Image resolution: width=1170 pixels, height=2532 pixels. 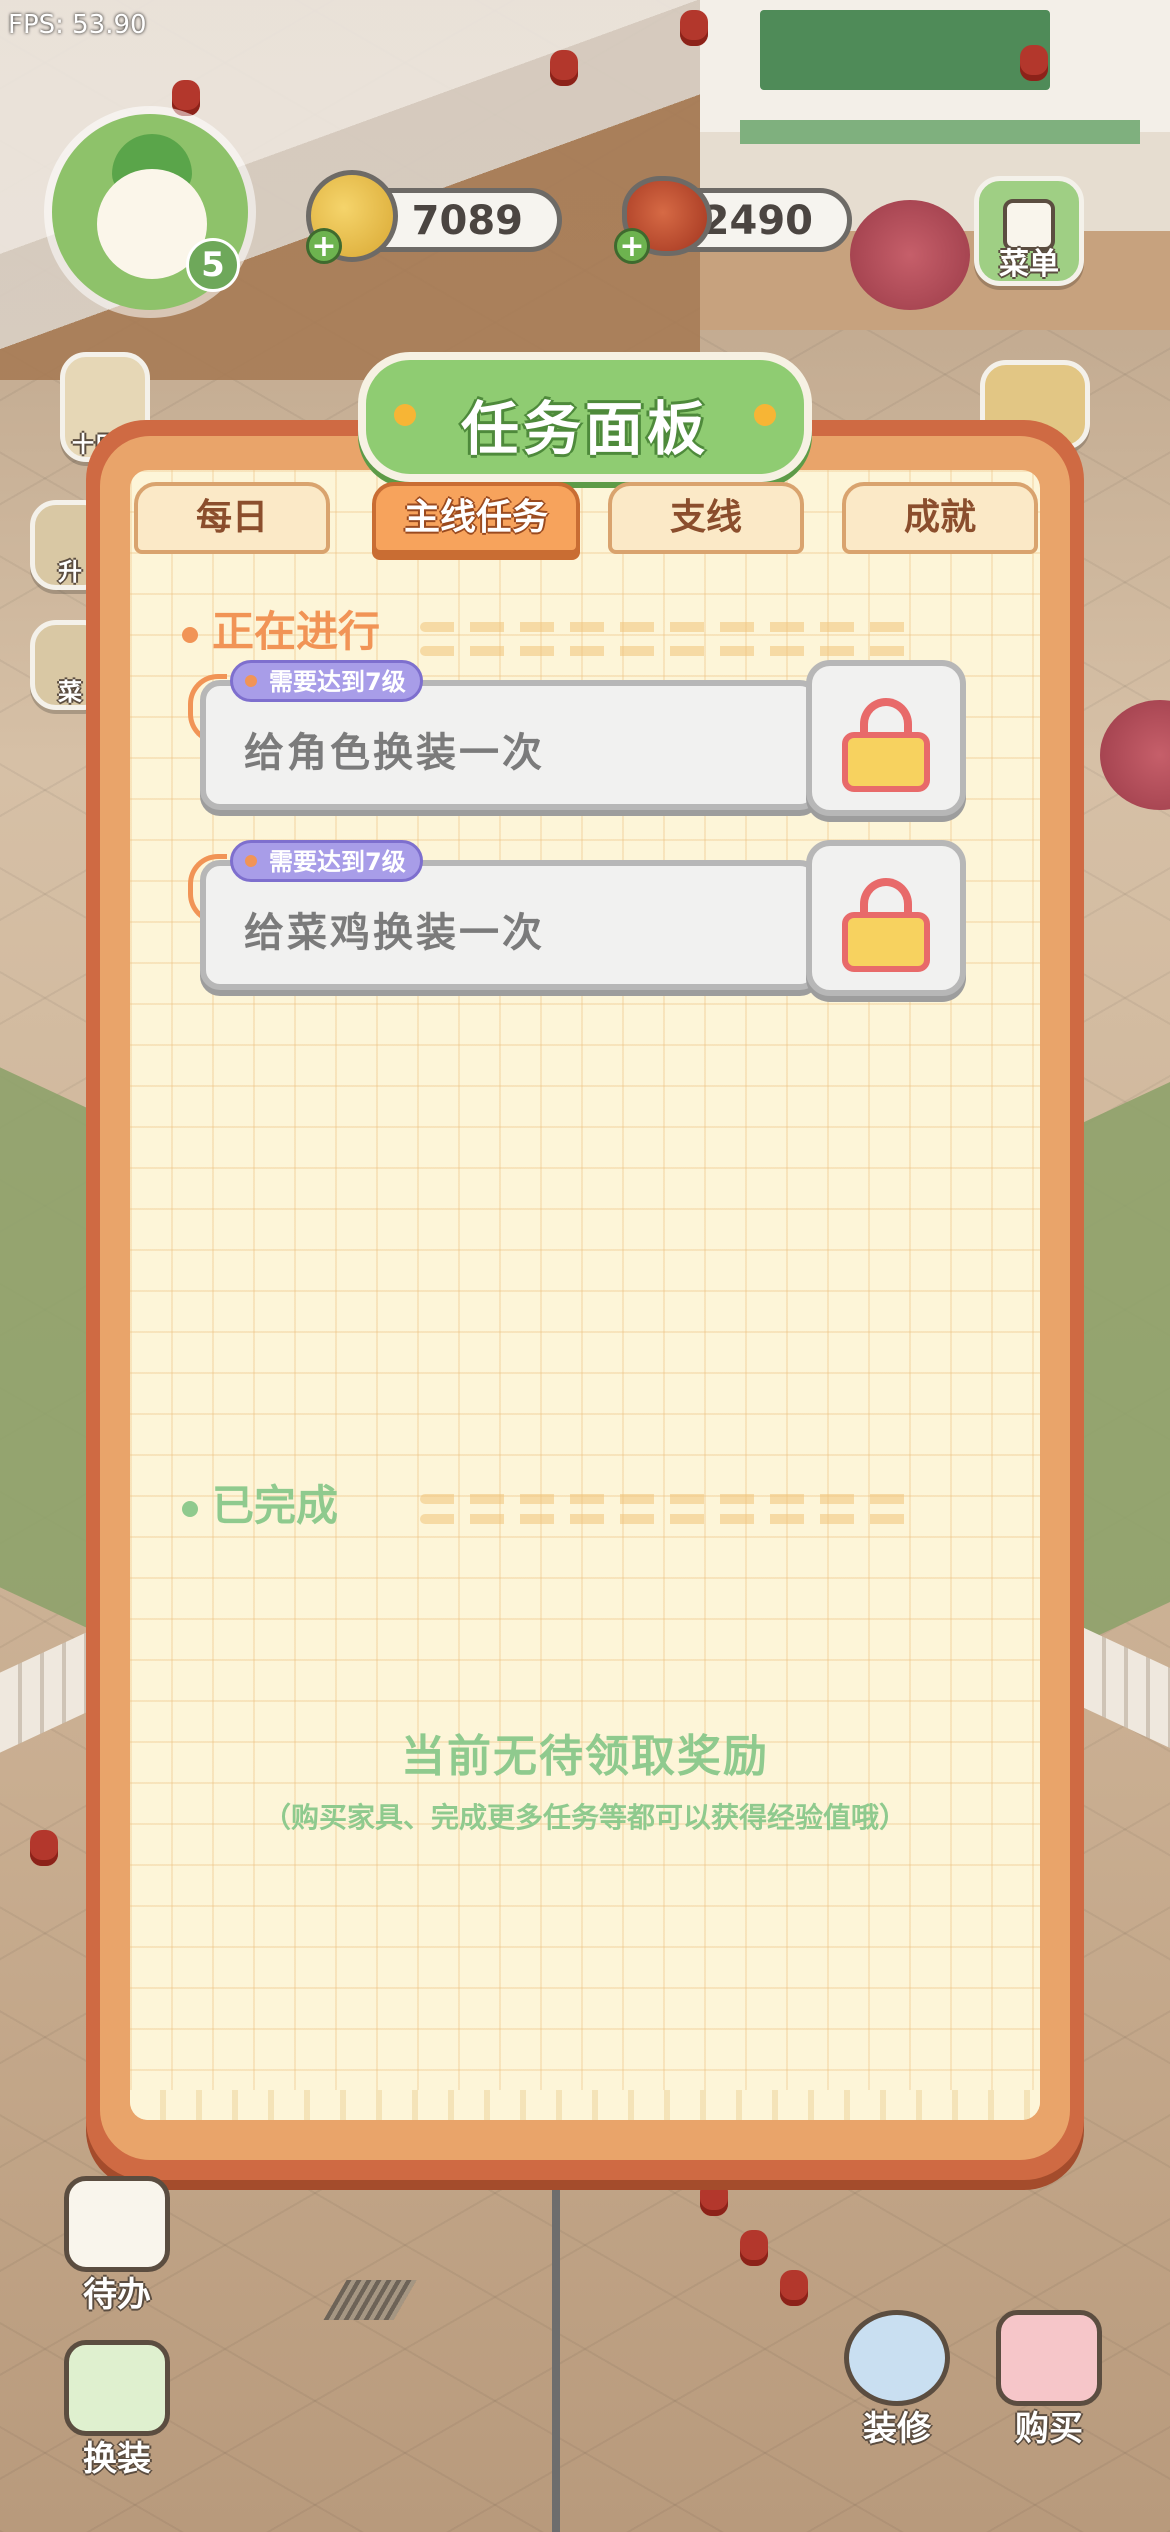 I want to click on buy-label: 购买, so click(x=1049, y=2429).